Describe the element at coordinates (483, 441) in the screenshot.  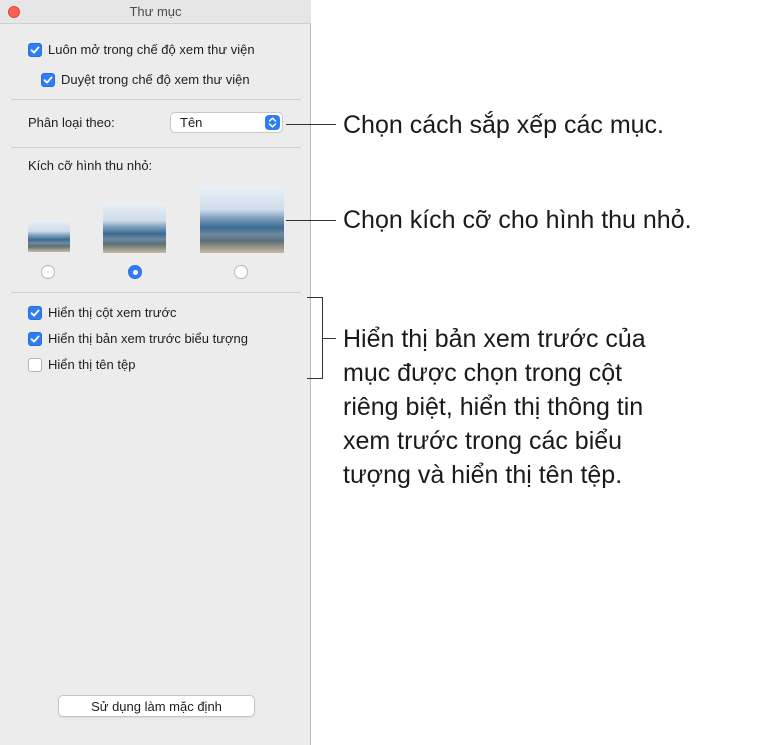
I see `preview-callout-line-4: xem trước trong các biểu` at that location.